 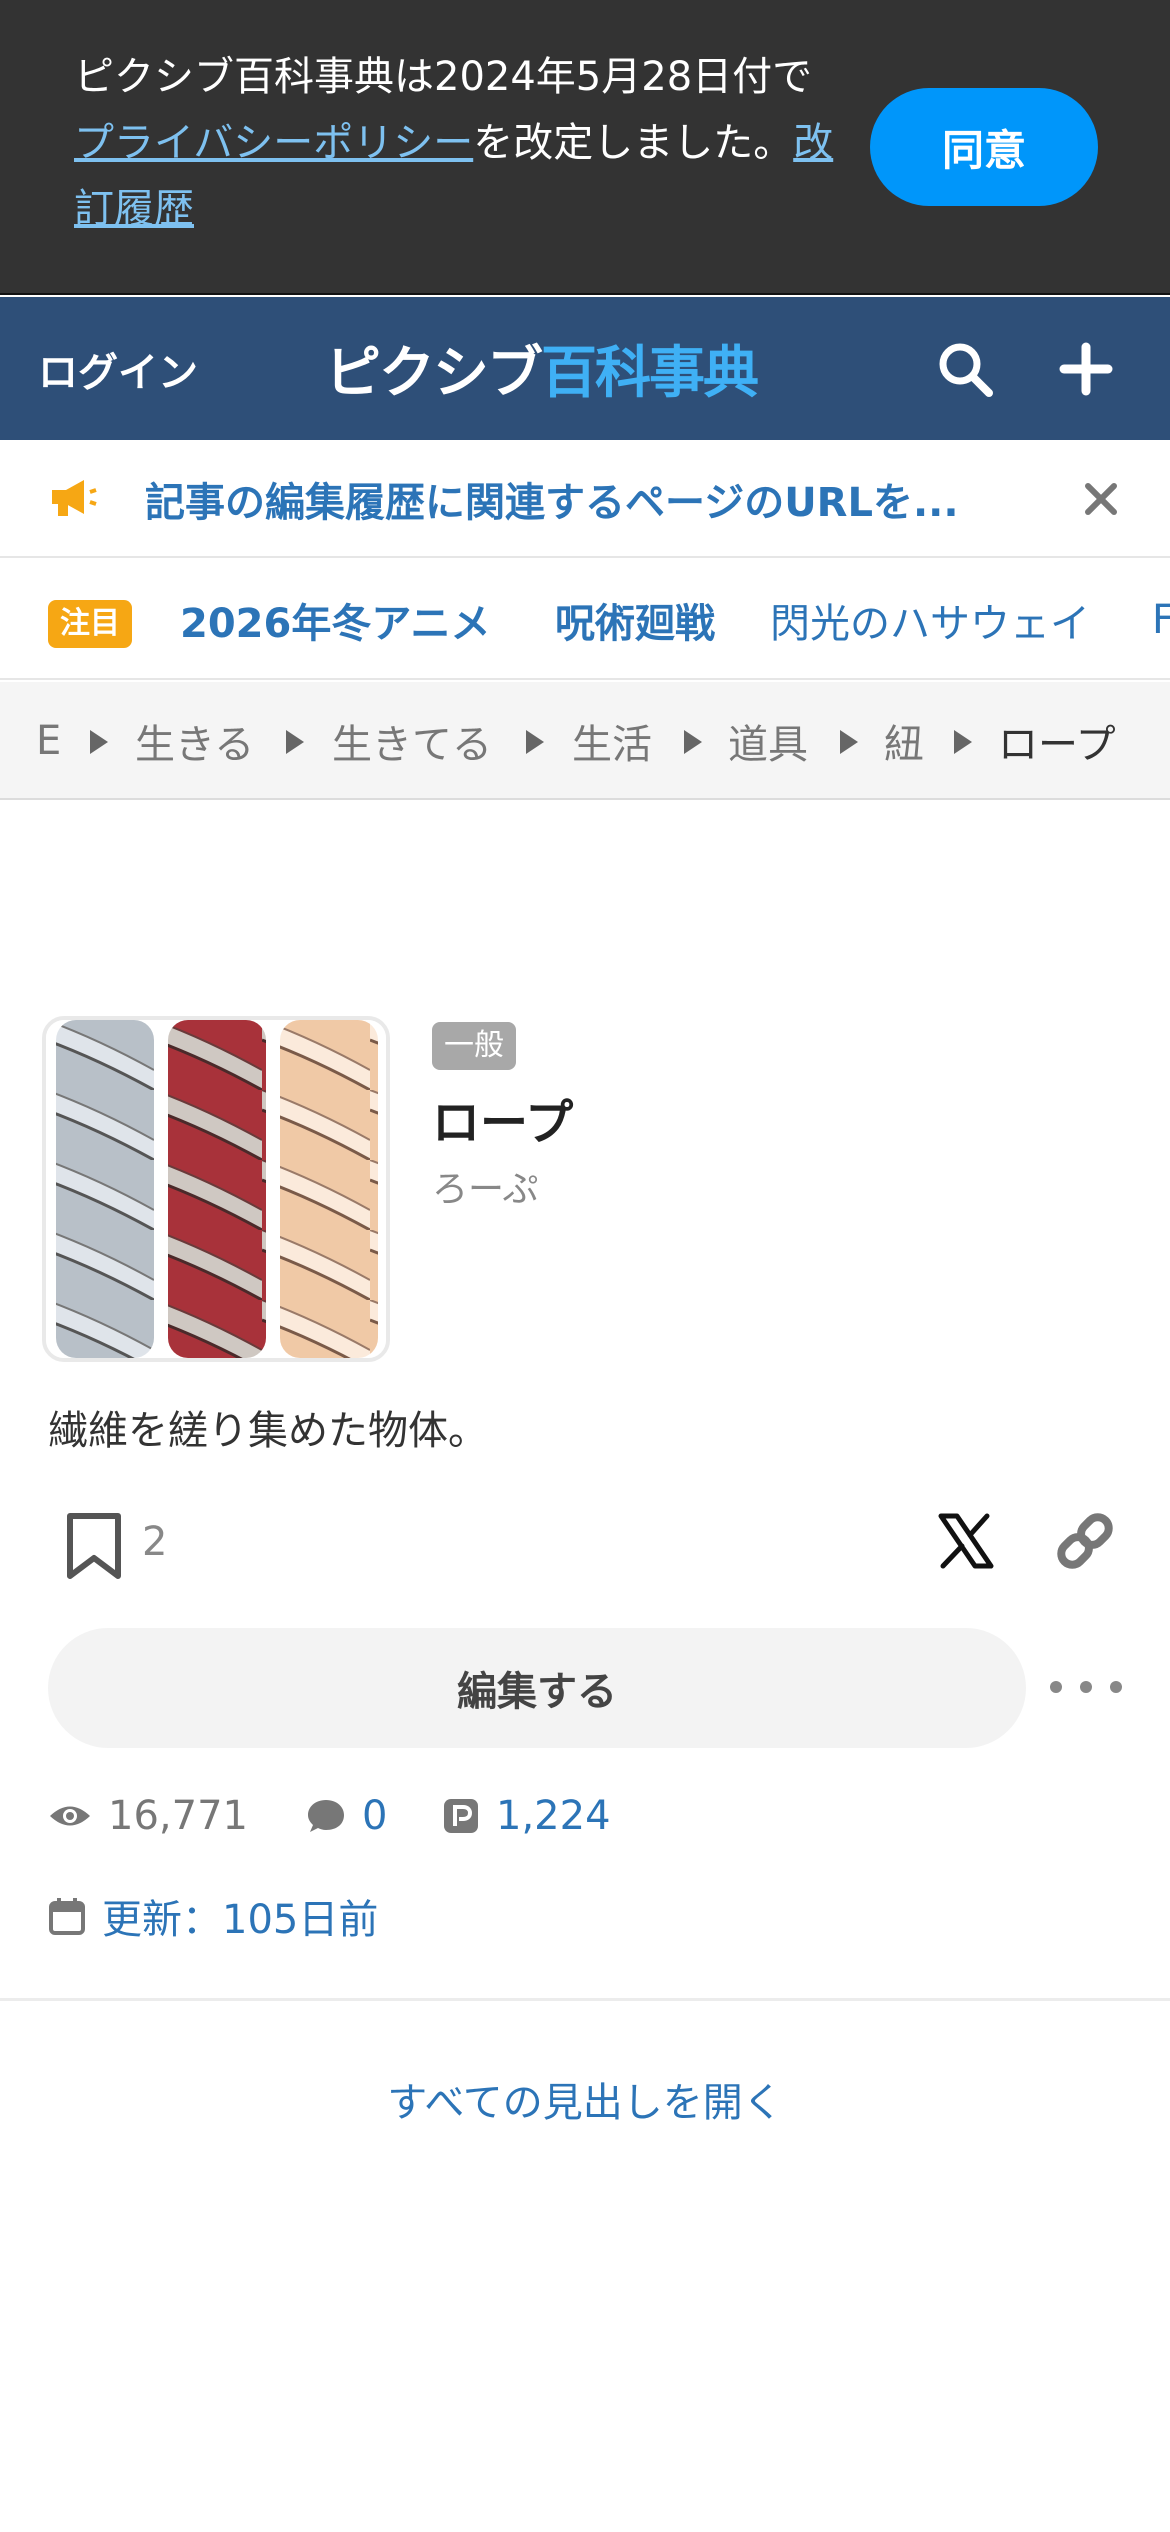 I want to click on breadcrumb-item: 生きてる, so click(x=412, y=740).